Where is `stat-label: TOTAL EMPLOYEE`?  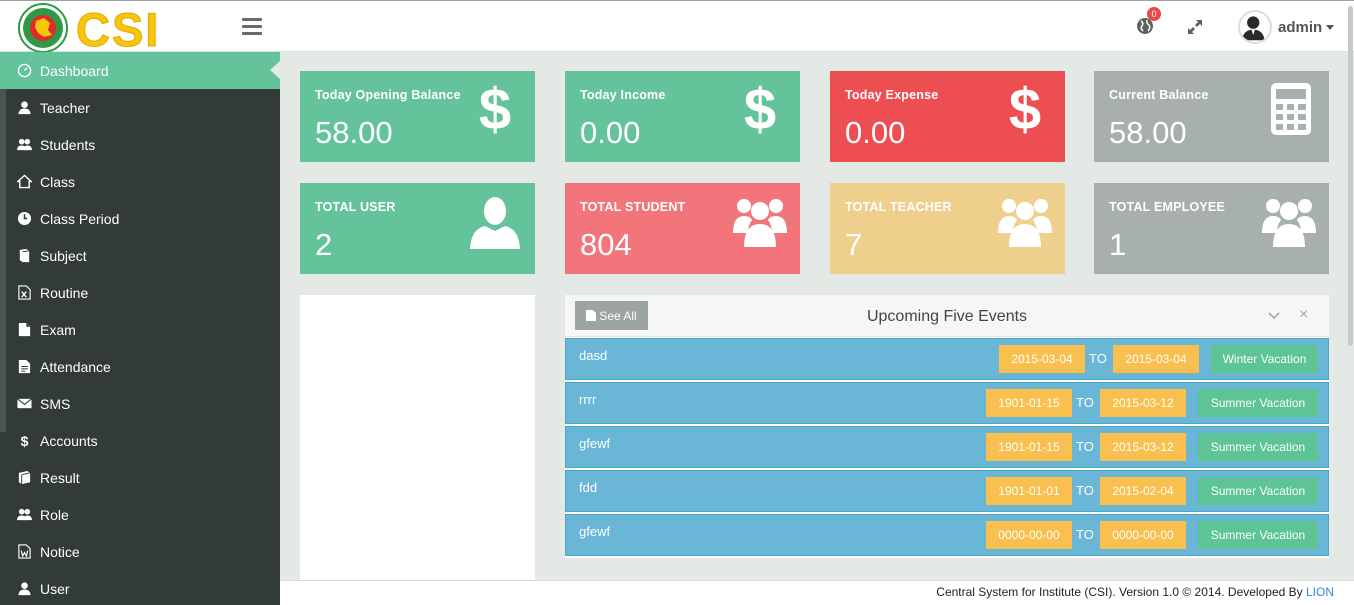
stat-label: TOTAL EMPLOYEE is located at coordinates (1167, 207).